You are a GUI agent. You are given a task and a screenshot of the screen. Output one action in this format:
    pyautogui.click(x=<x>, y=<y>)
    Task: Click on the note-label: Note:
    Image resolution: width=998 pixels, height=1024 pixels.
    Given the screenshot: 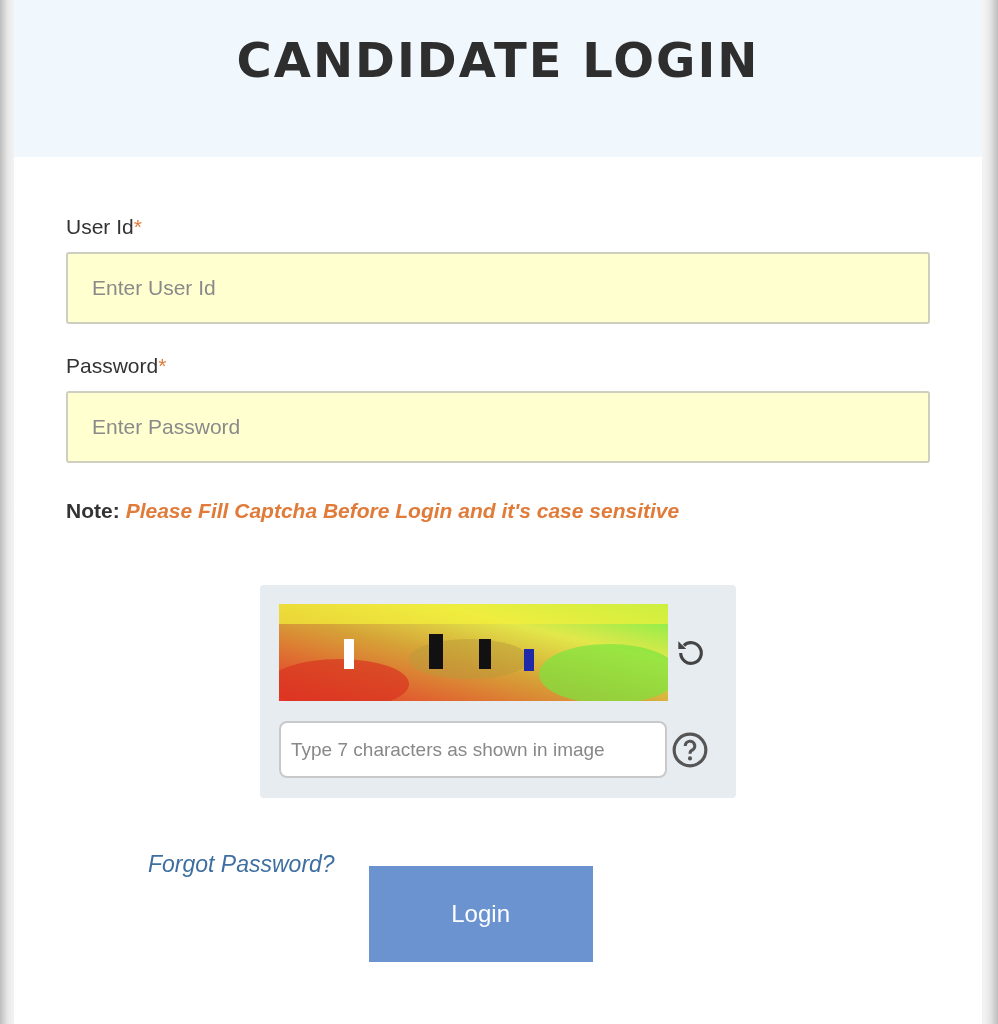 What is the action you would take?
    pyautogui.click(x=93, y=510)
    